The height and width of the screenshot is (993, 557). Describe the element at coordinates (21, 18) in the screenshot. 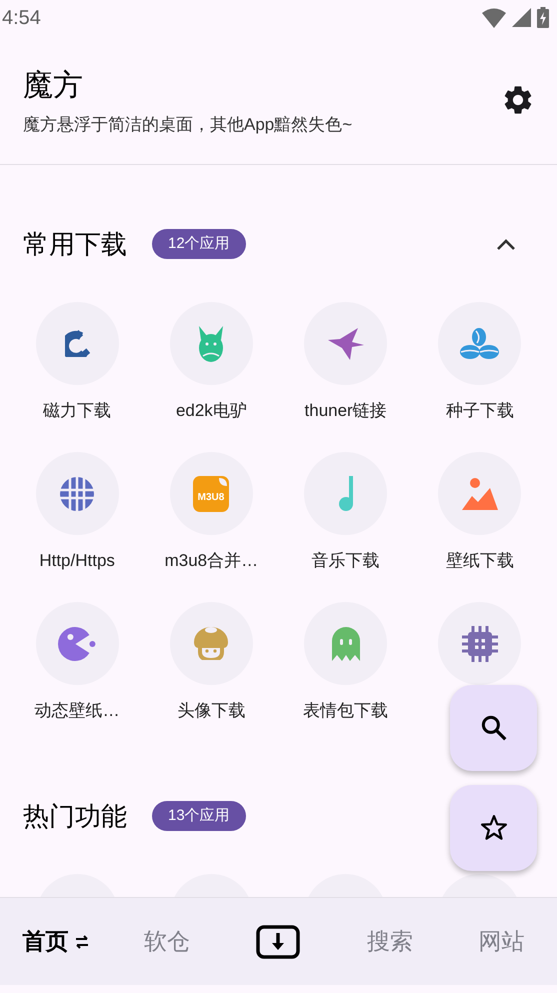

I see `status-time: 4:54` at that location.